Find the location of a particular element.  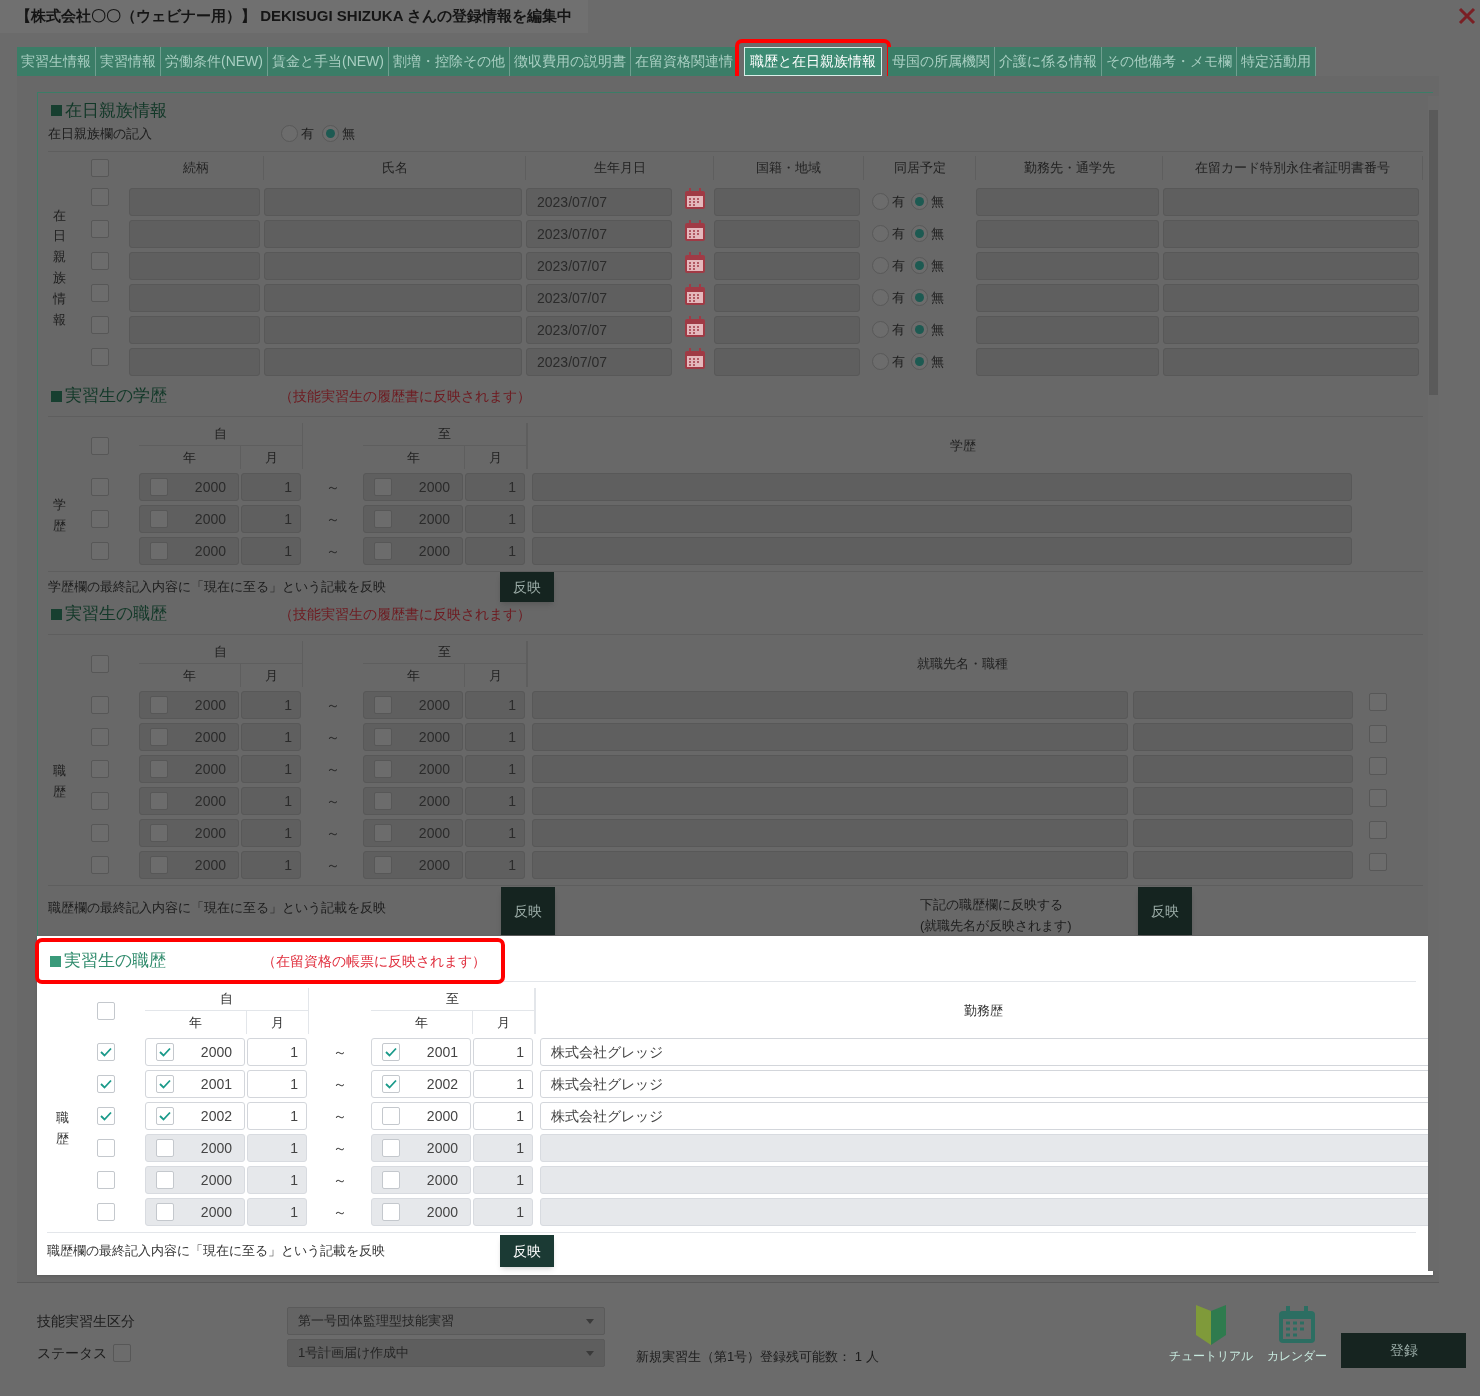

caret-icon is located at coordinates (590, 1321).